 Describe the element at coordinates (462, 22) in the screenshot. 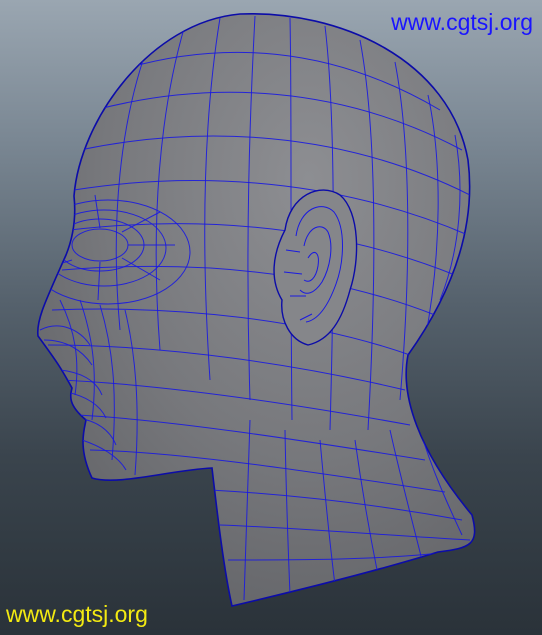

I see `watermark-top-right: www.cgtsj.org` at that location.